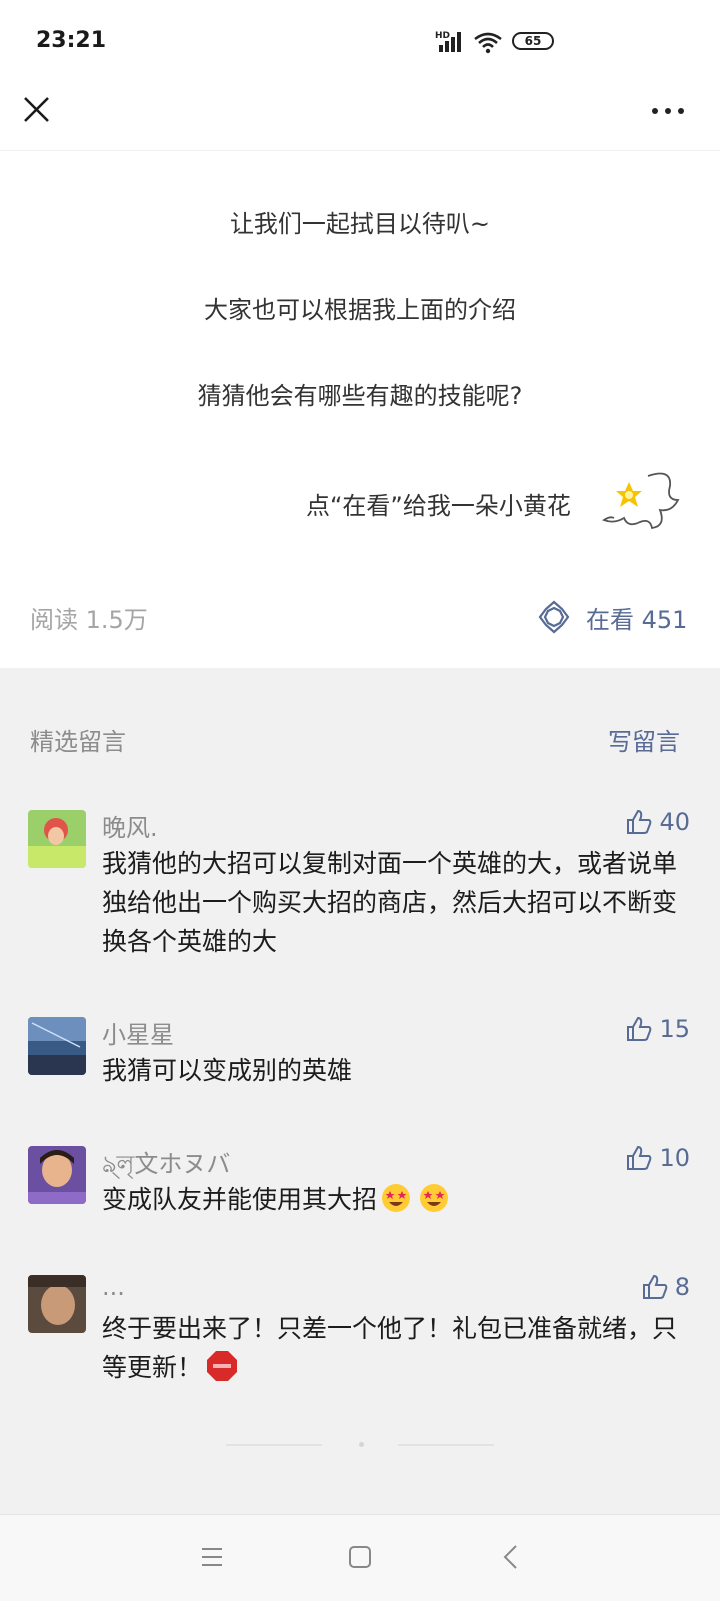 This screenshot has width=720, height=1601. I want to click on comment-text: 我猜可以变成别的英雄, so click(227, 1070).